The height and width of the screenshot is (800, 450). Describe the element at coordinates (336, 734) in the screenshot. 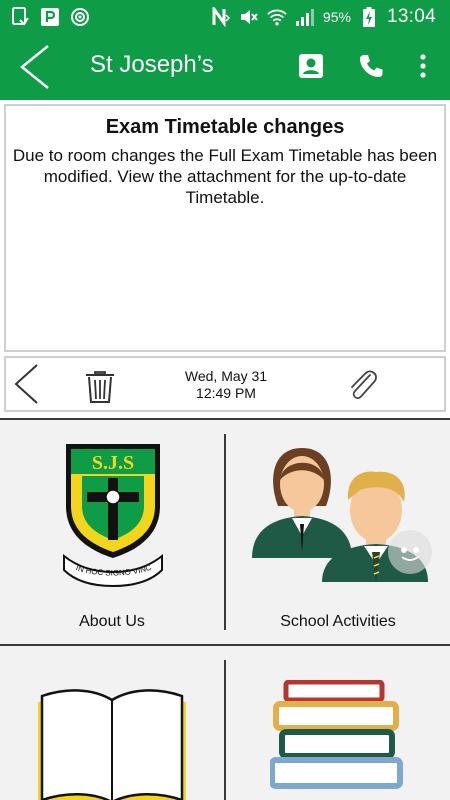

I see `books-stack-icon` at that location.